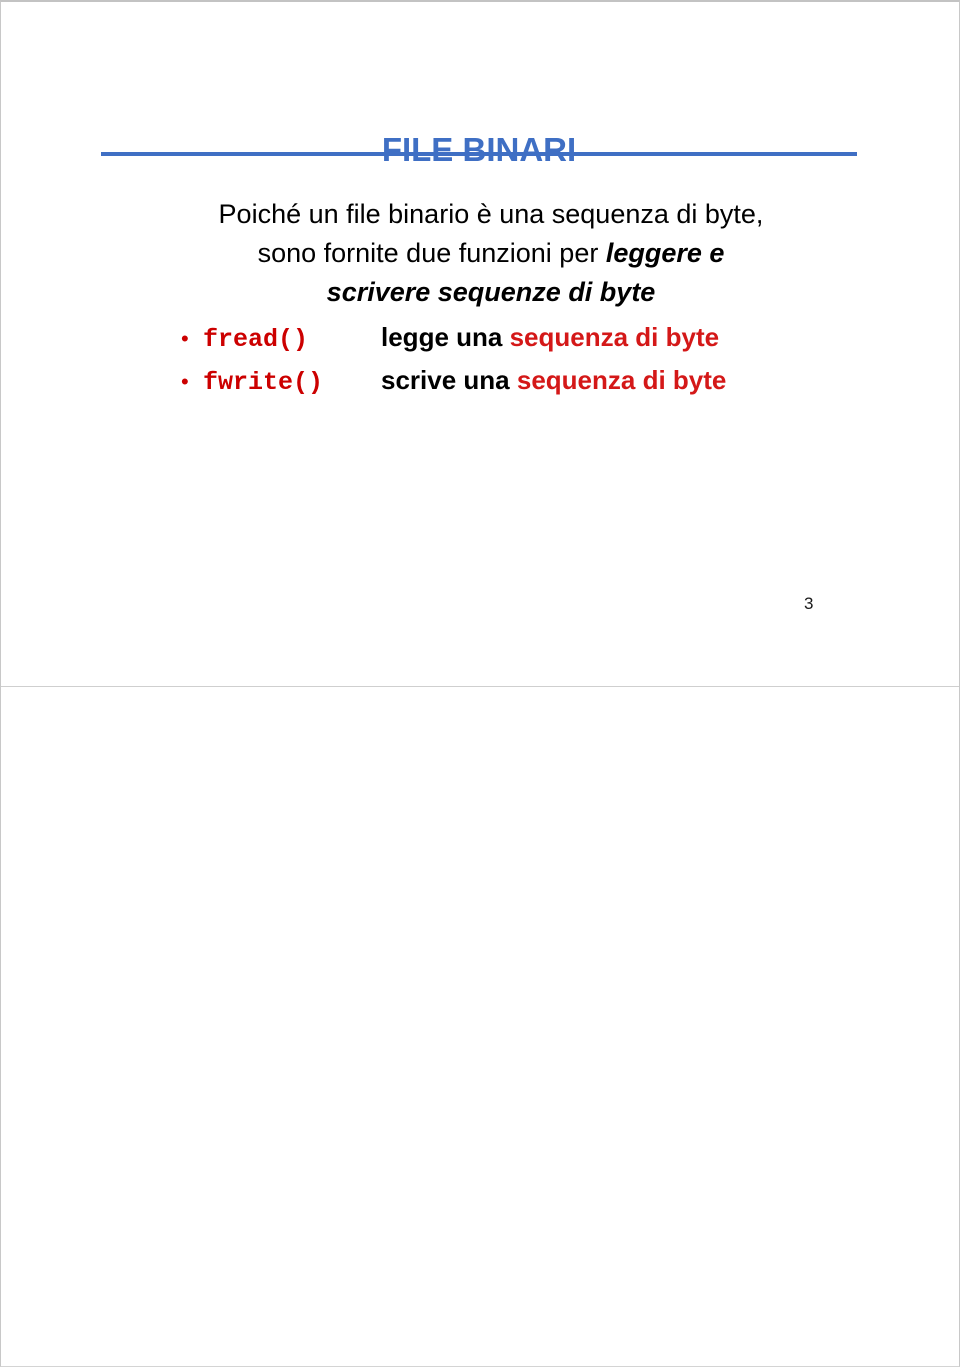  Describe the element at coordinates (263, 382) in the screenshot. I see `function-name-fwrite: fwrite()` at that location.